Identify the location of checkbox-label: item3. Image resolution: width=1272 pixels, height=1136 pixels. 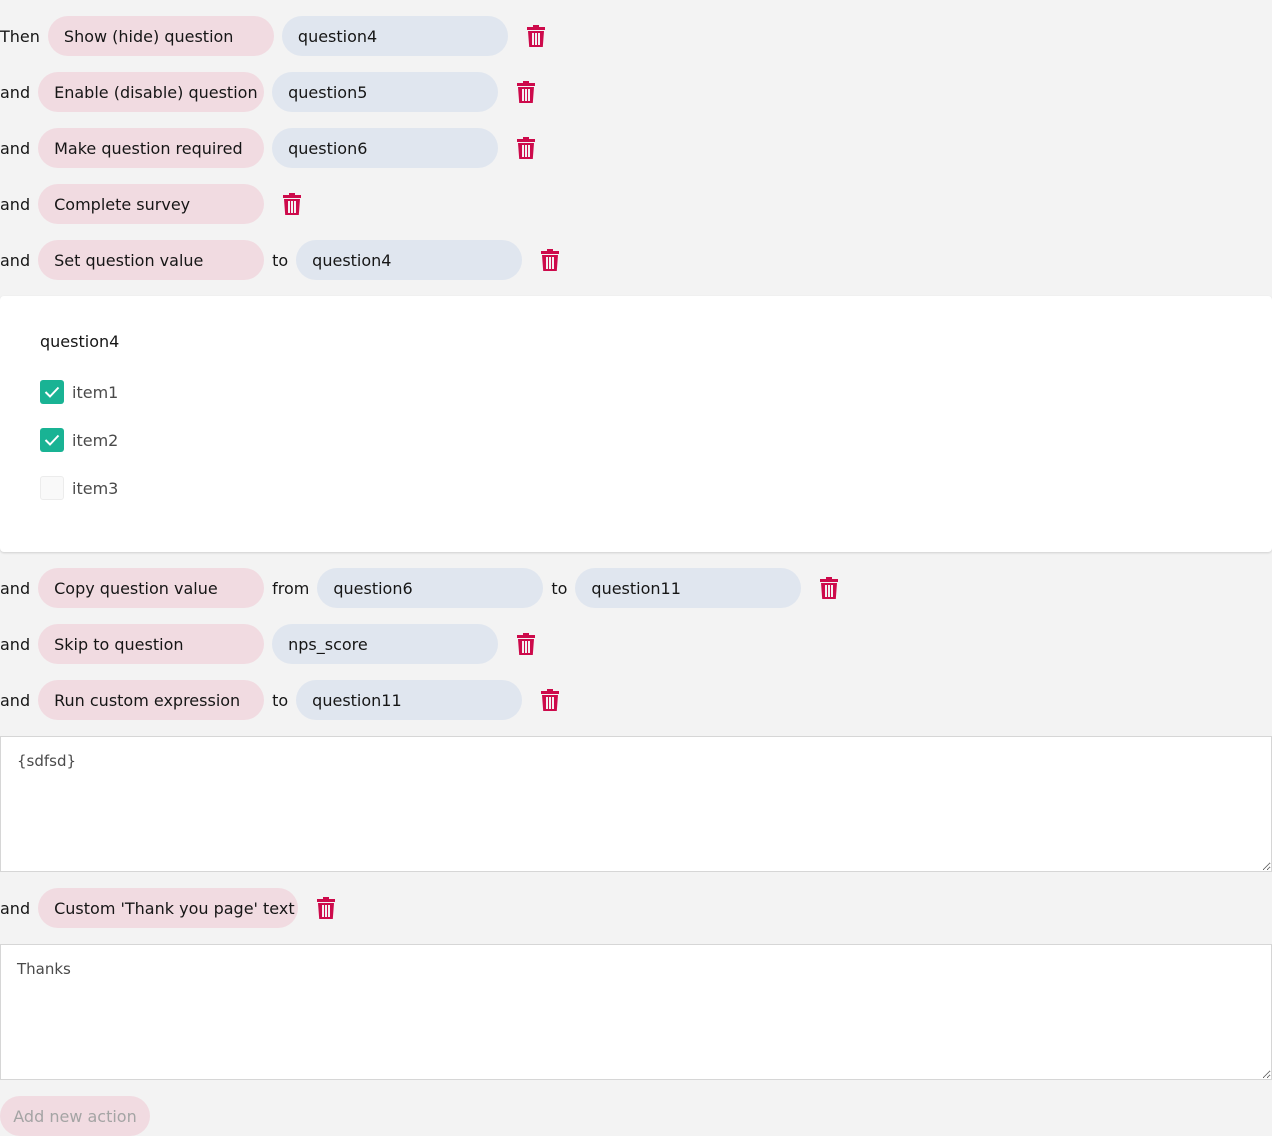
(95, 488).